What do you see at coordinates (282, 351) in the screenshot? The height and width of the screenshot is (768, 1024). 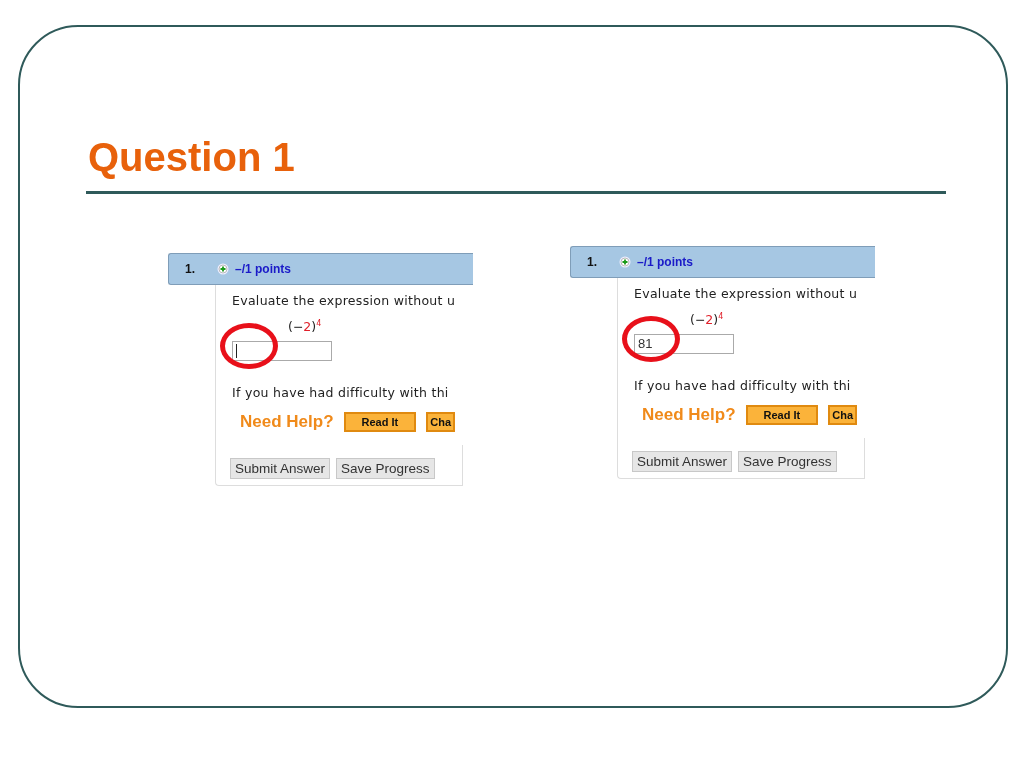 I see `answer-field` at bounding box center [282, 351].